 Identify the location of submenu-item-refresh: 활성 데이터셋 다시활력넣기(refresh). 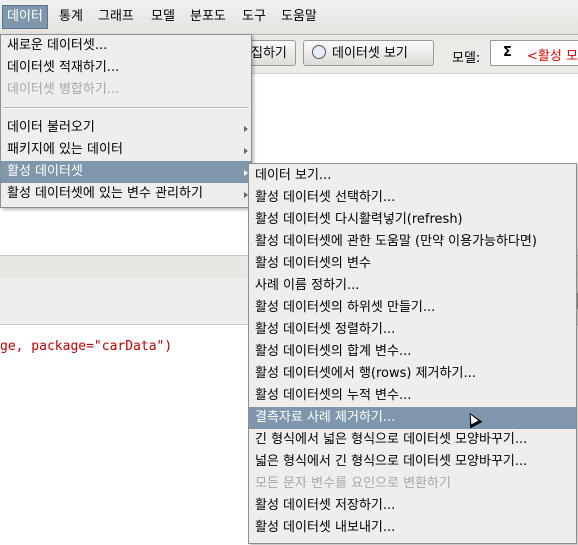
(412, 220).